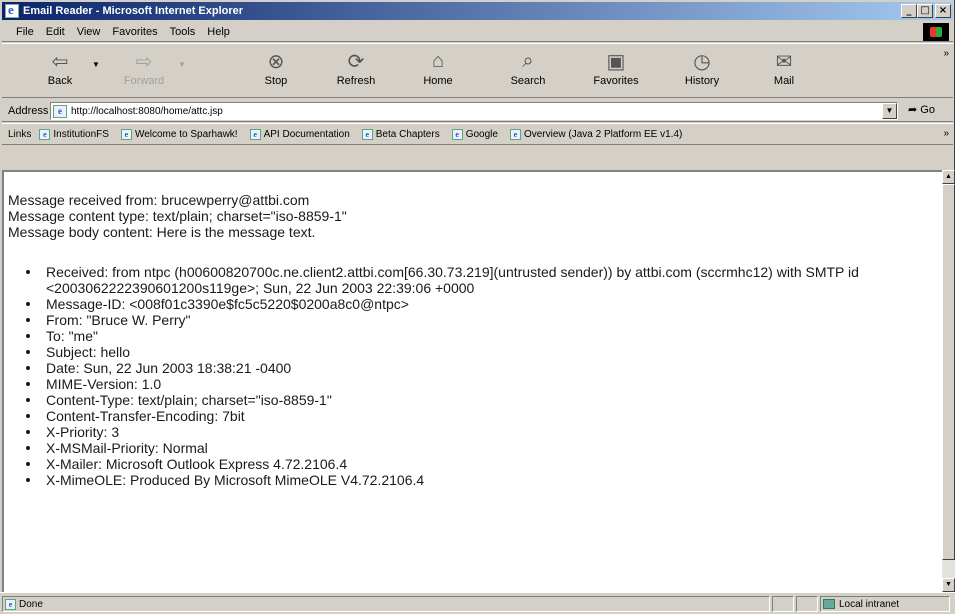 Image resolution: width=955 pixels, height=614 pixels. I want to click on search-button: ⌕ Search, so click(528, 69).